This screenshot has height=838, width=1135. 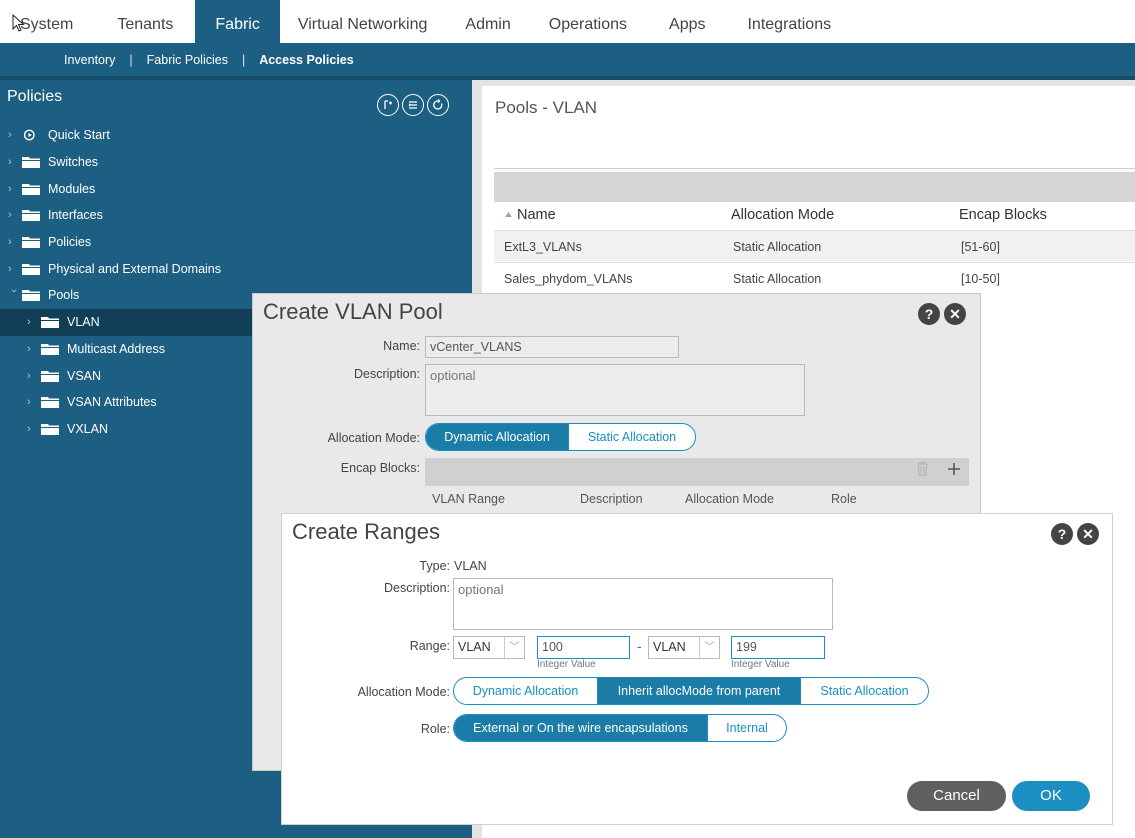 I want to click on tab-operations: Operations, so click(x=588, y=21).